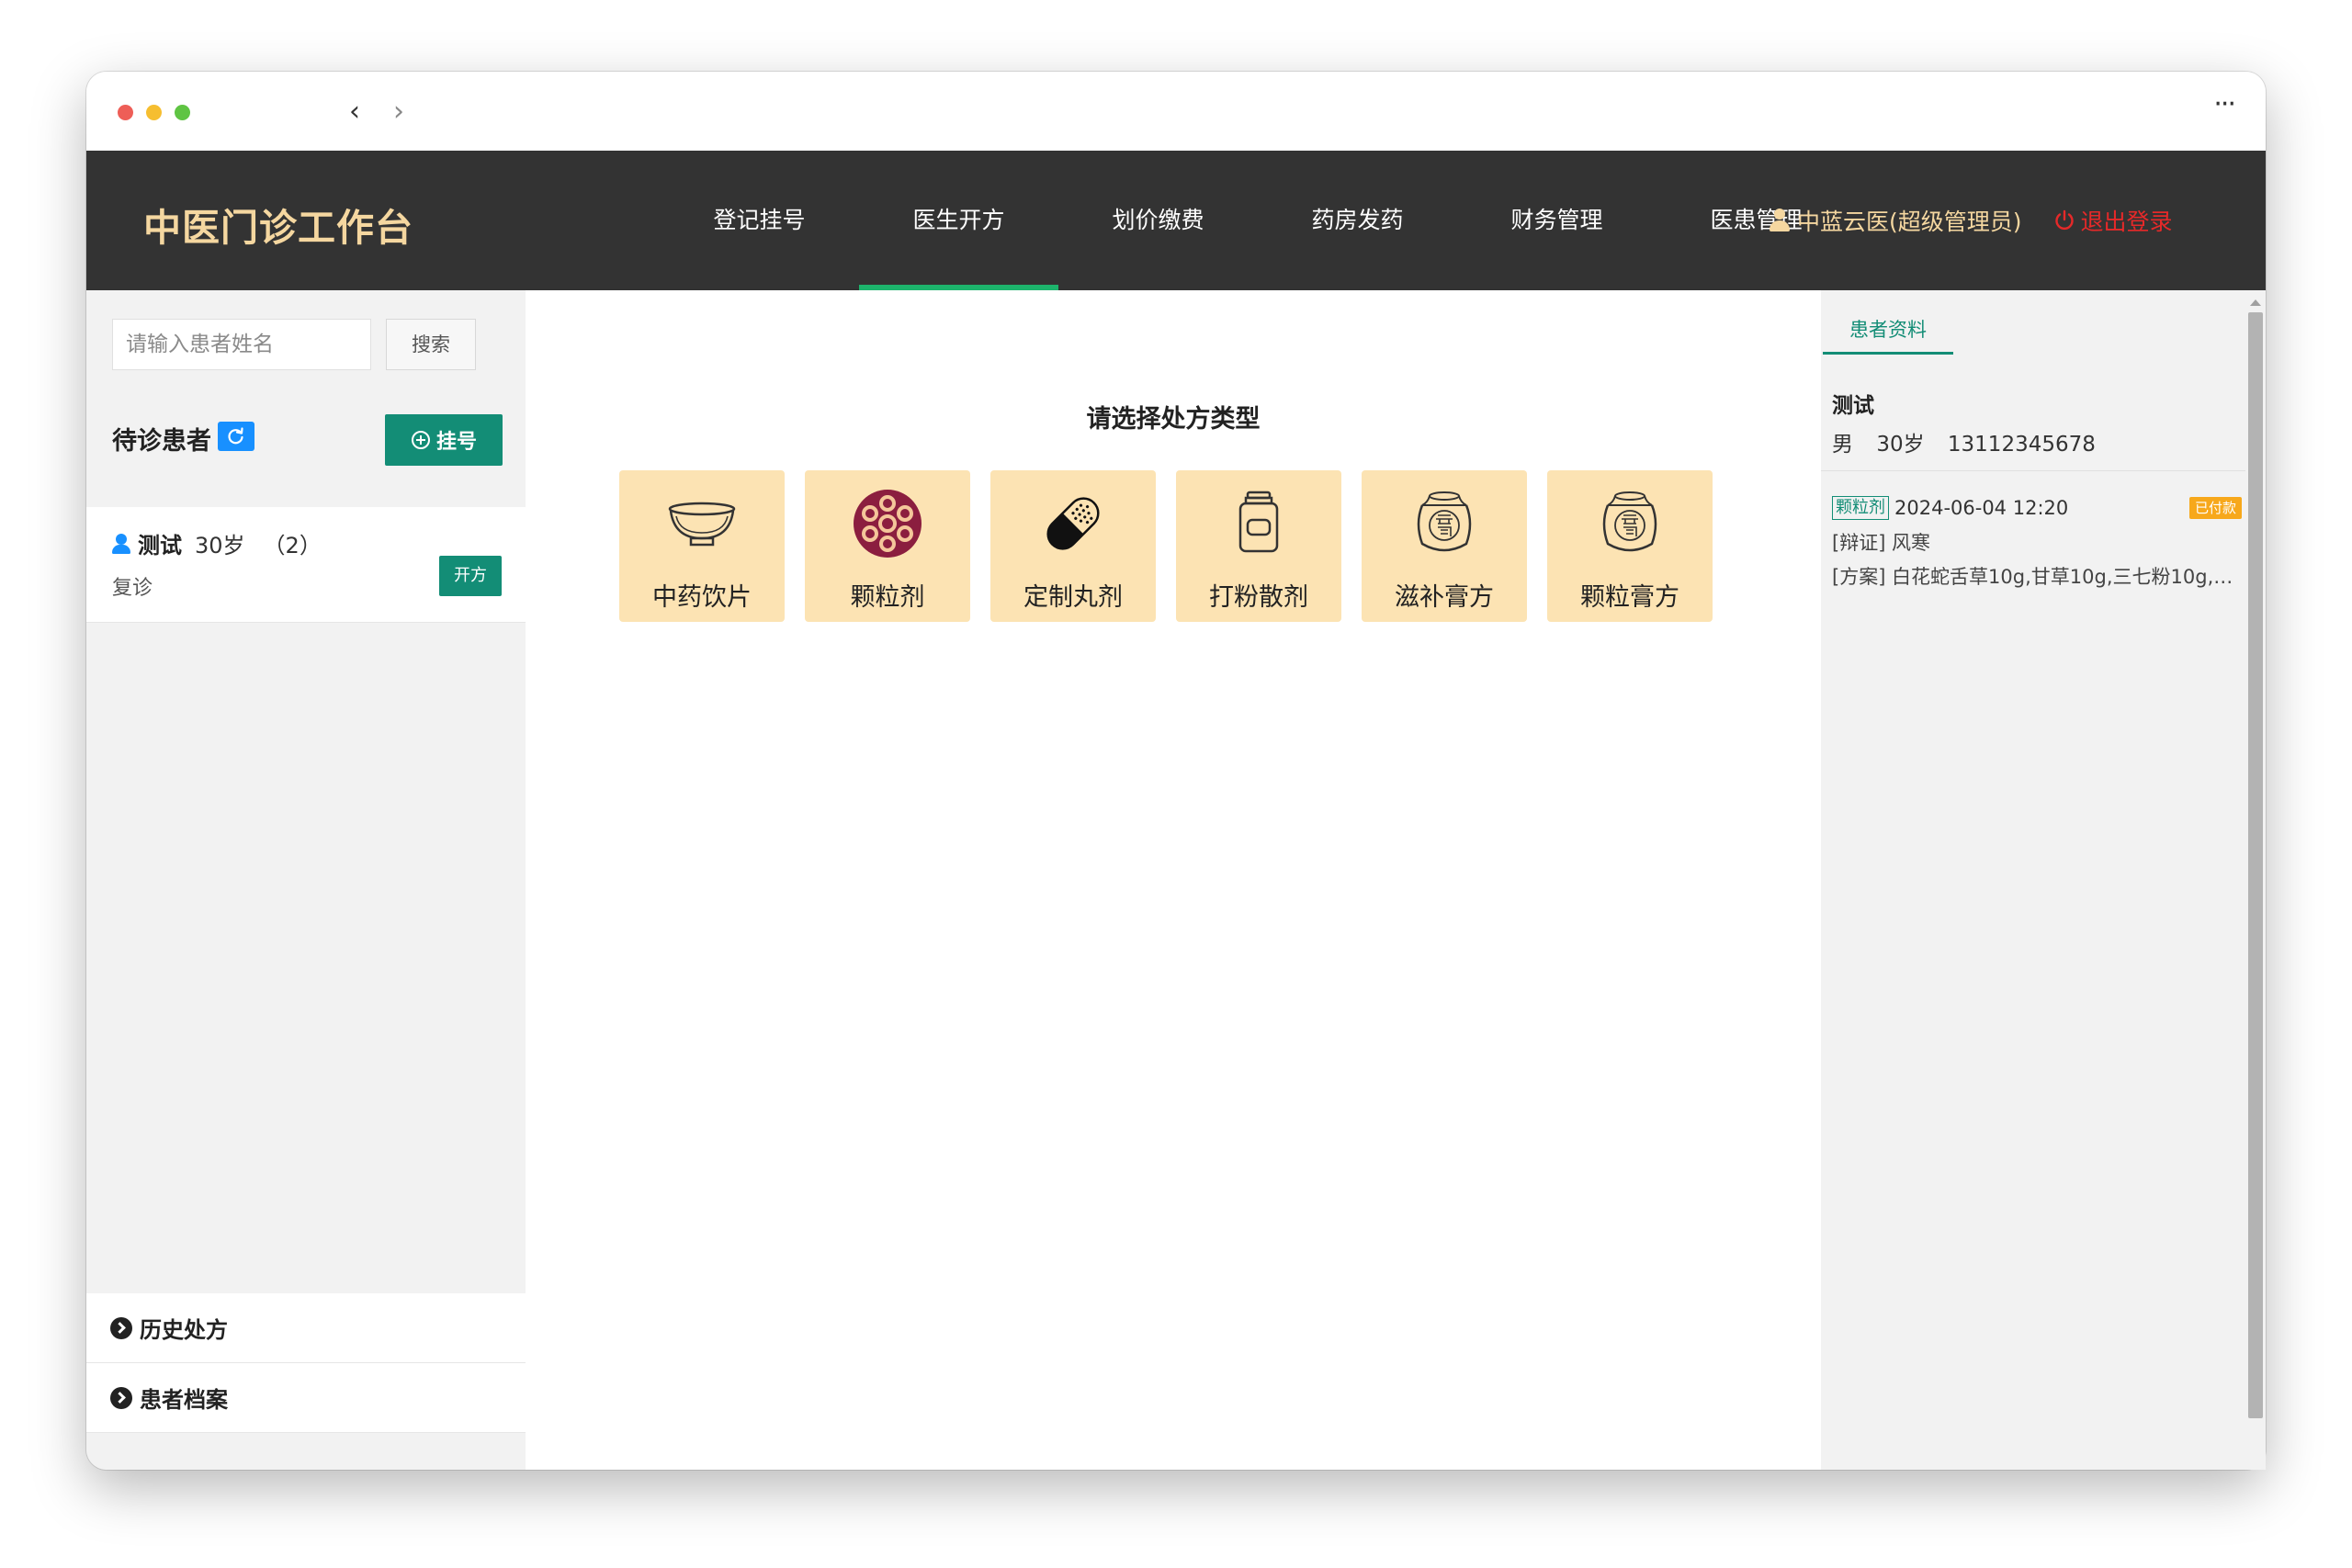  What do you see at coordinates (1888, 332) in the screenshot?
I see `tab-patient-info: 患者资料` at bounding box center [1888, 332].